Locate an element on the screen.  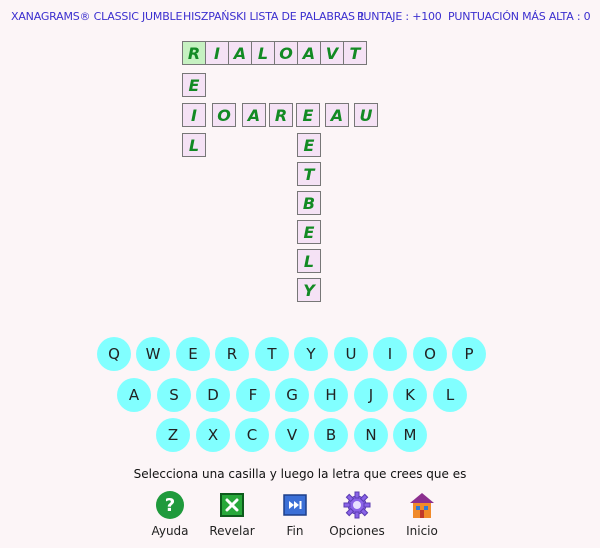
key-d: D is located at coordinates (213, 395).